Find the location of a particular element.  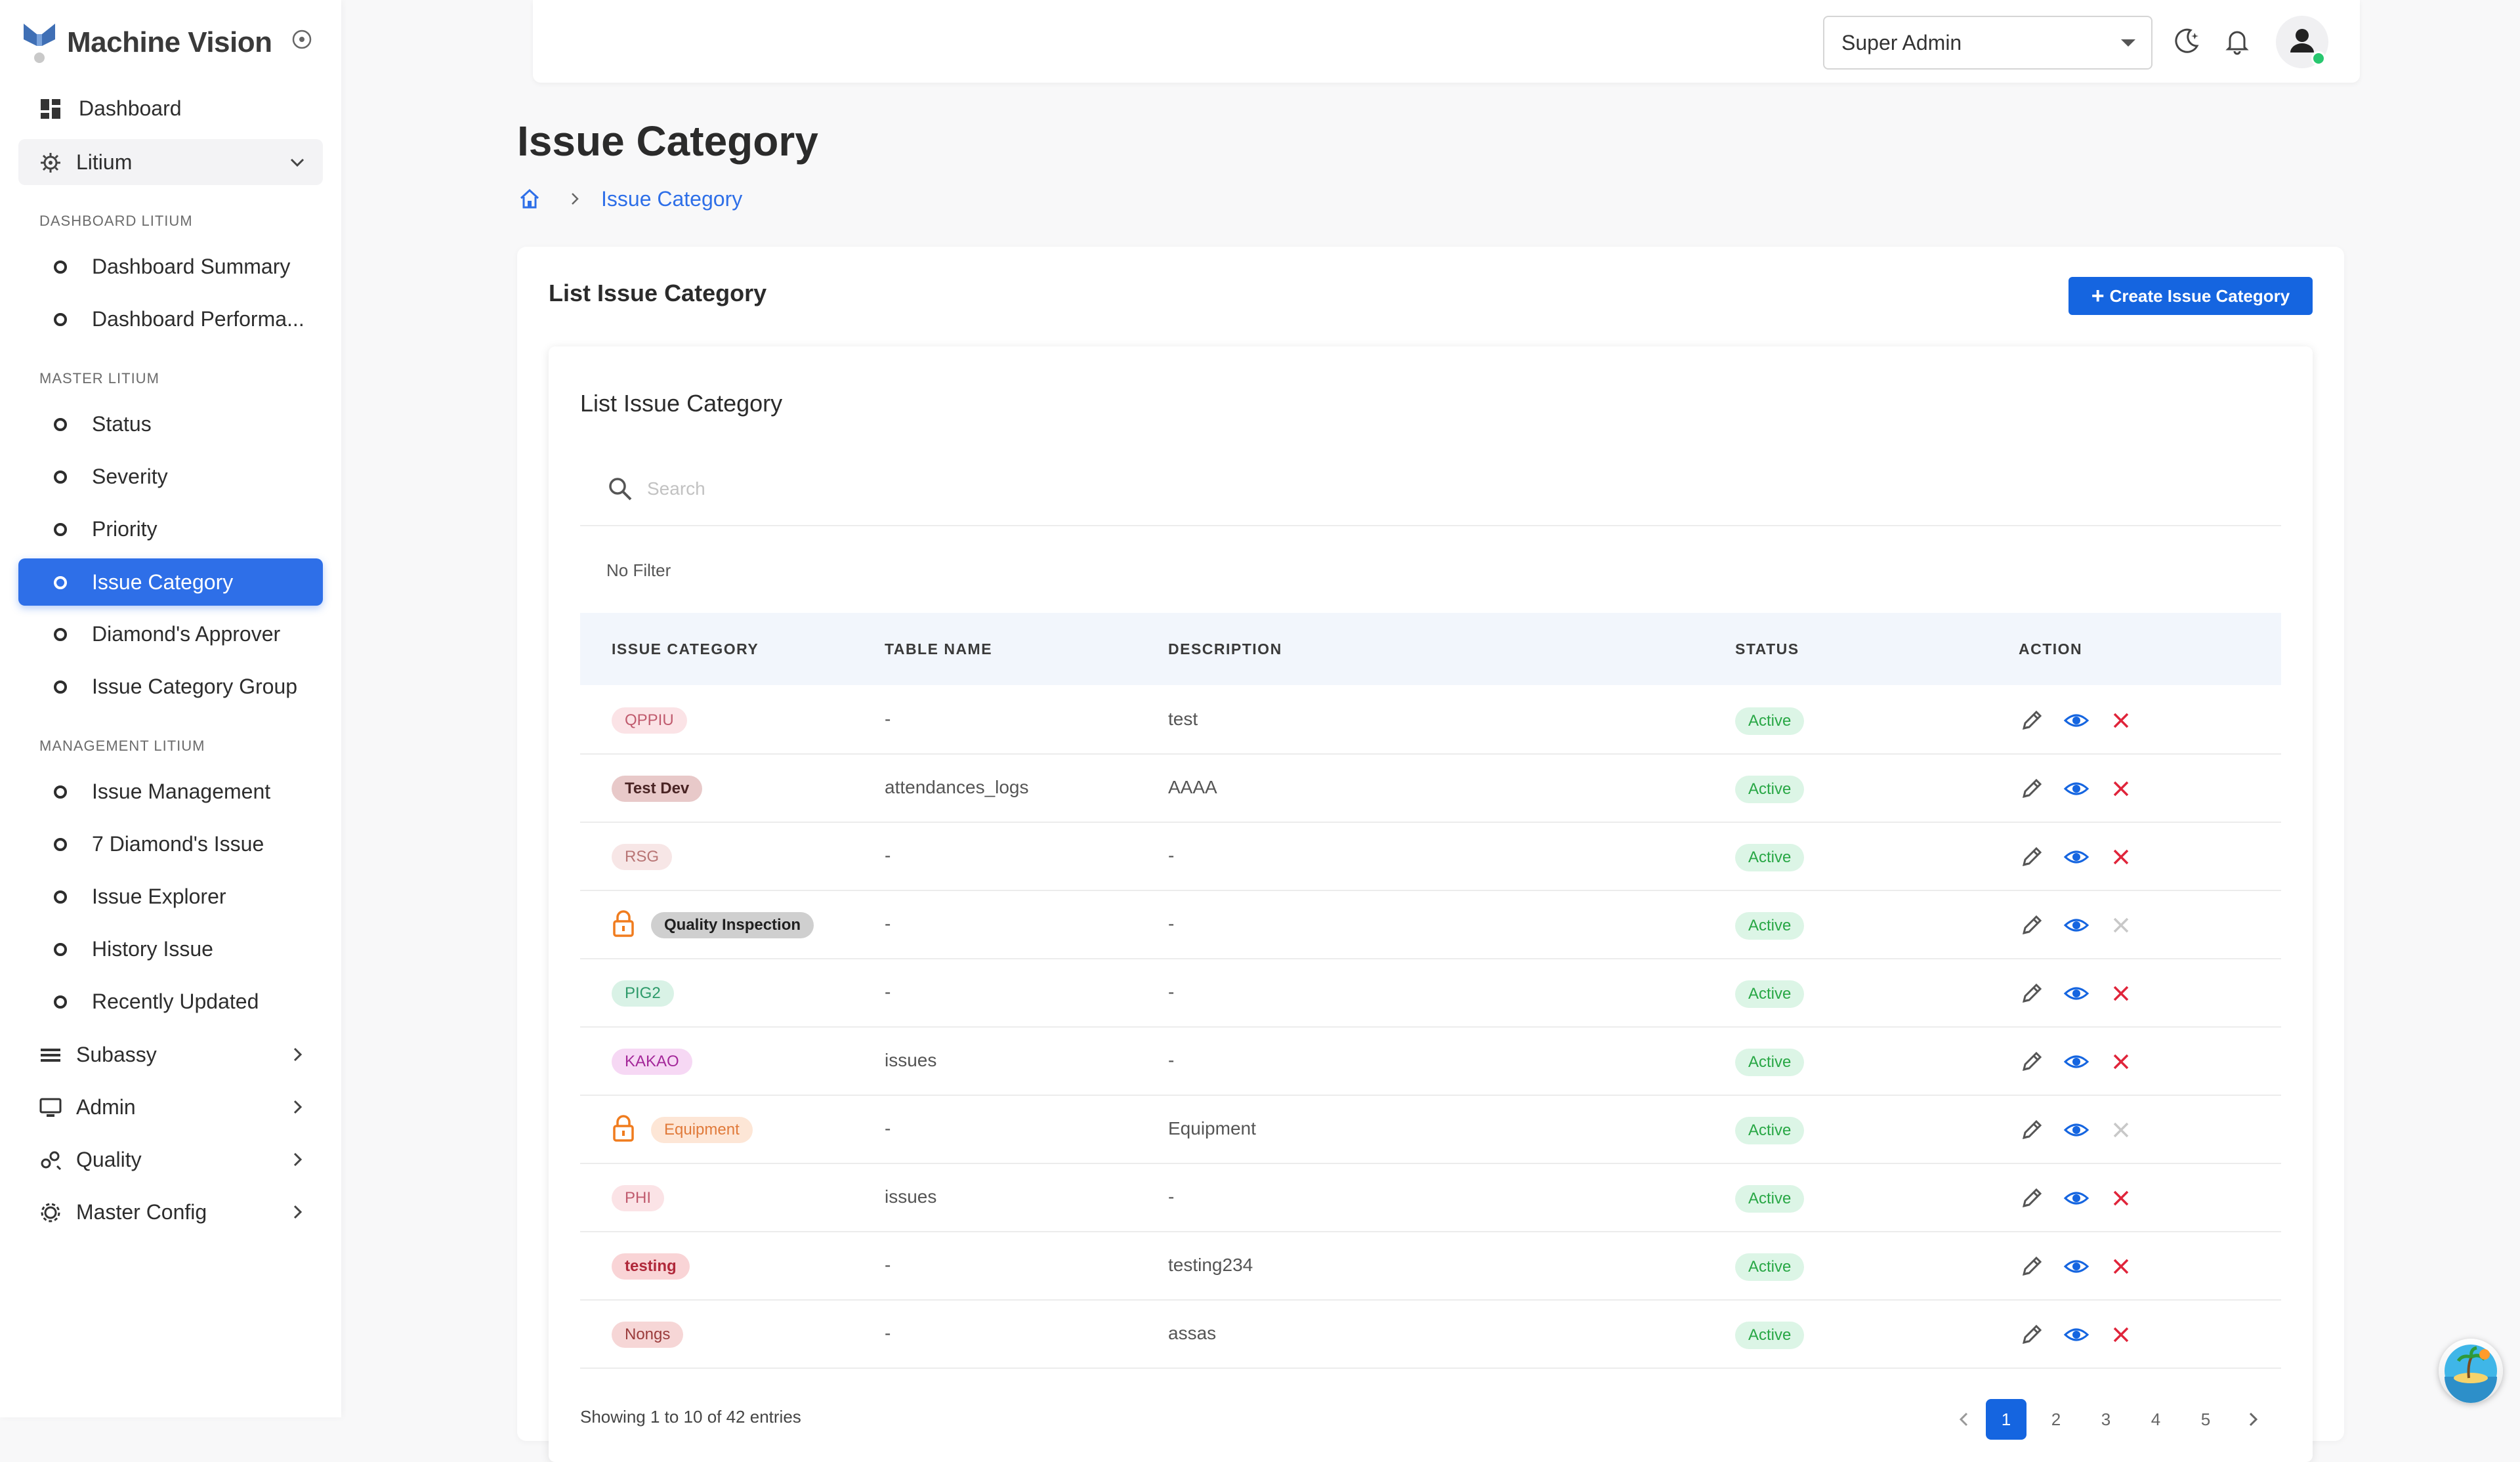

create-issue-category-button: + Create Issue Category is located at coordinates (2190, 296).